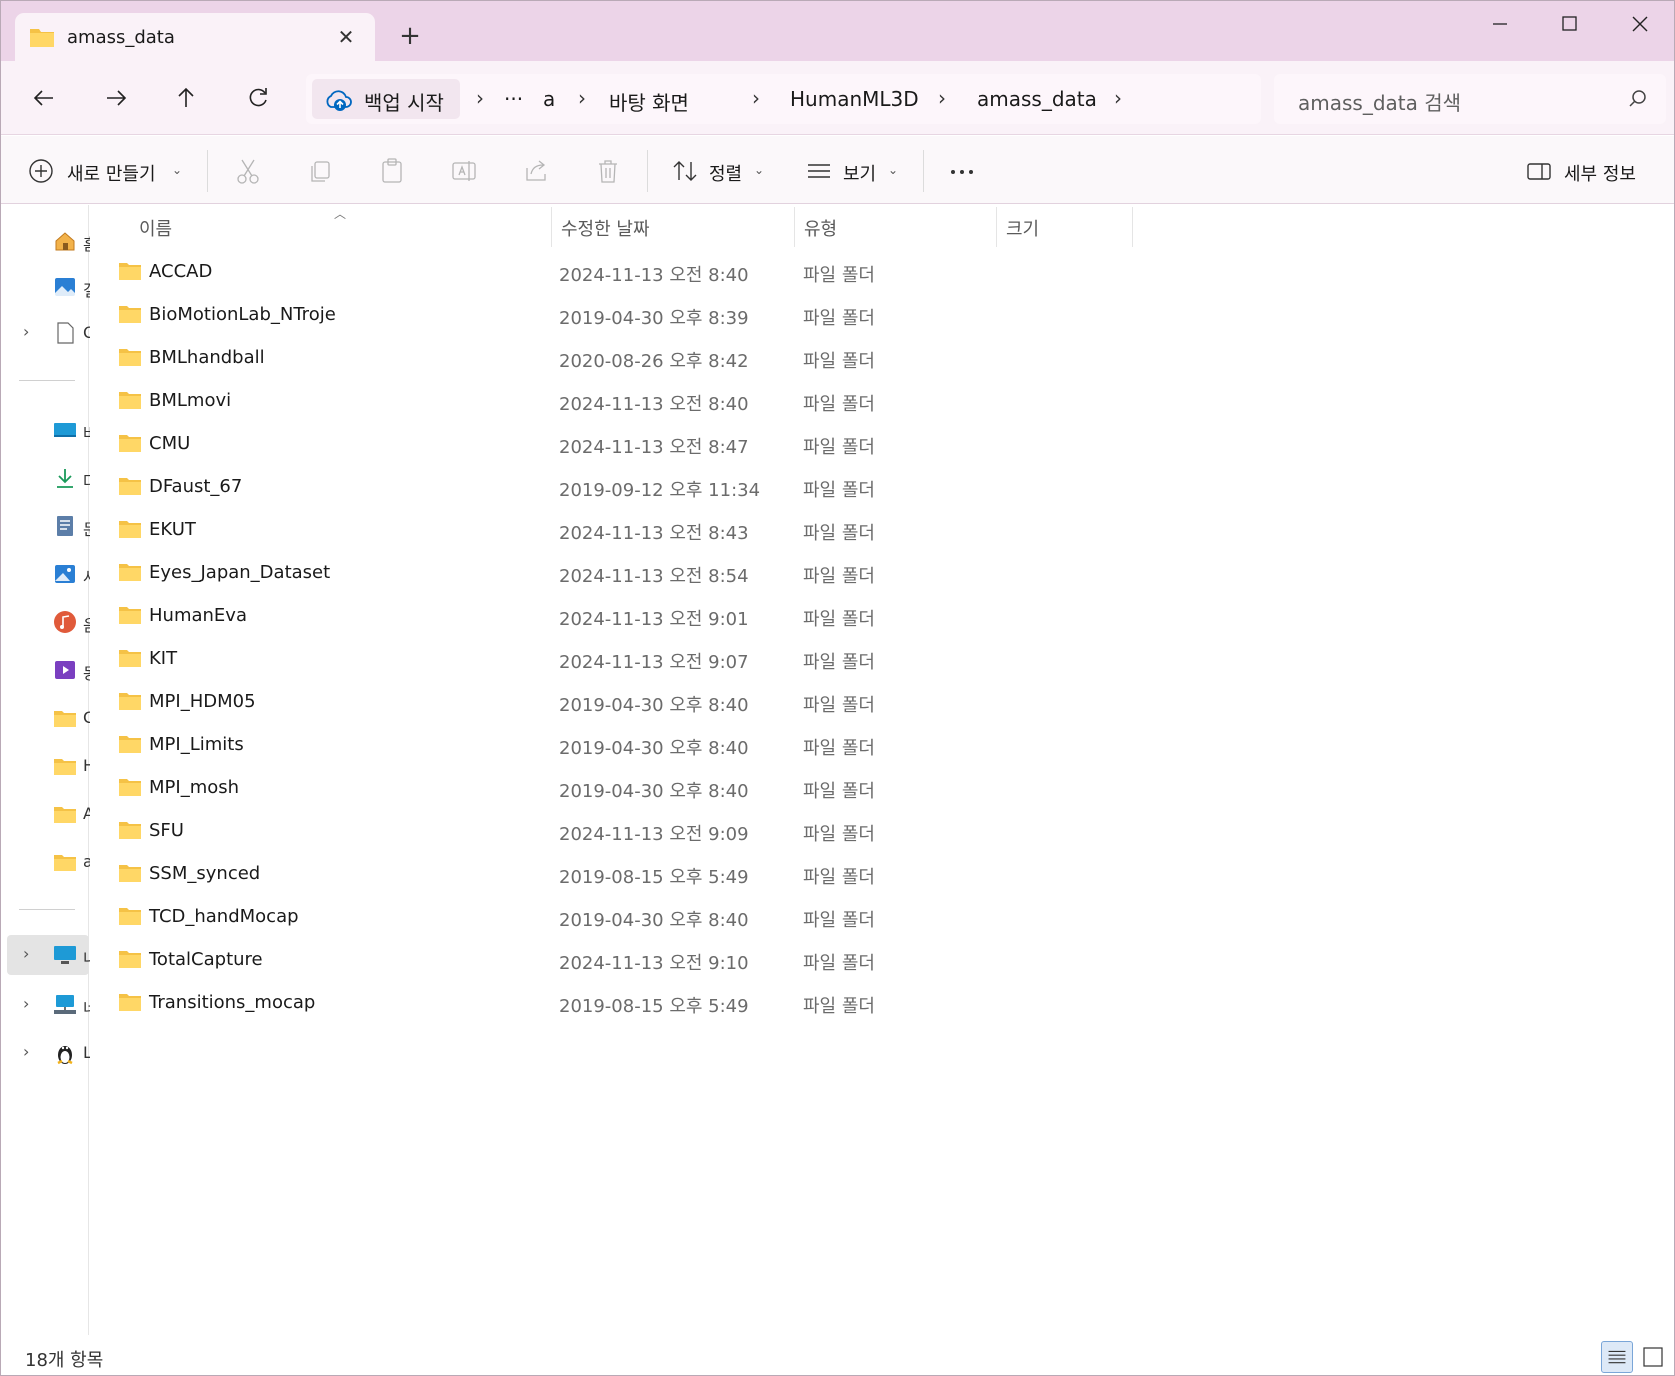 Image resolution: width=1675 pixels, height=1376 pixels. Describe the element at coordinates (686, 171) in the screenshot. I see `sort-icon` at that location.